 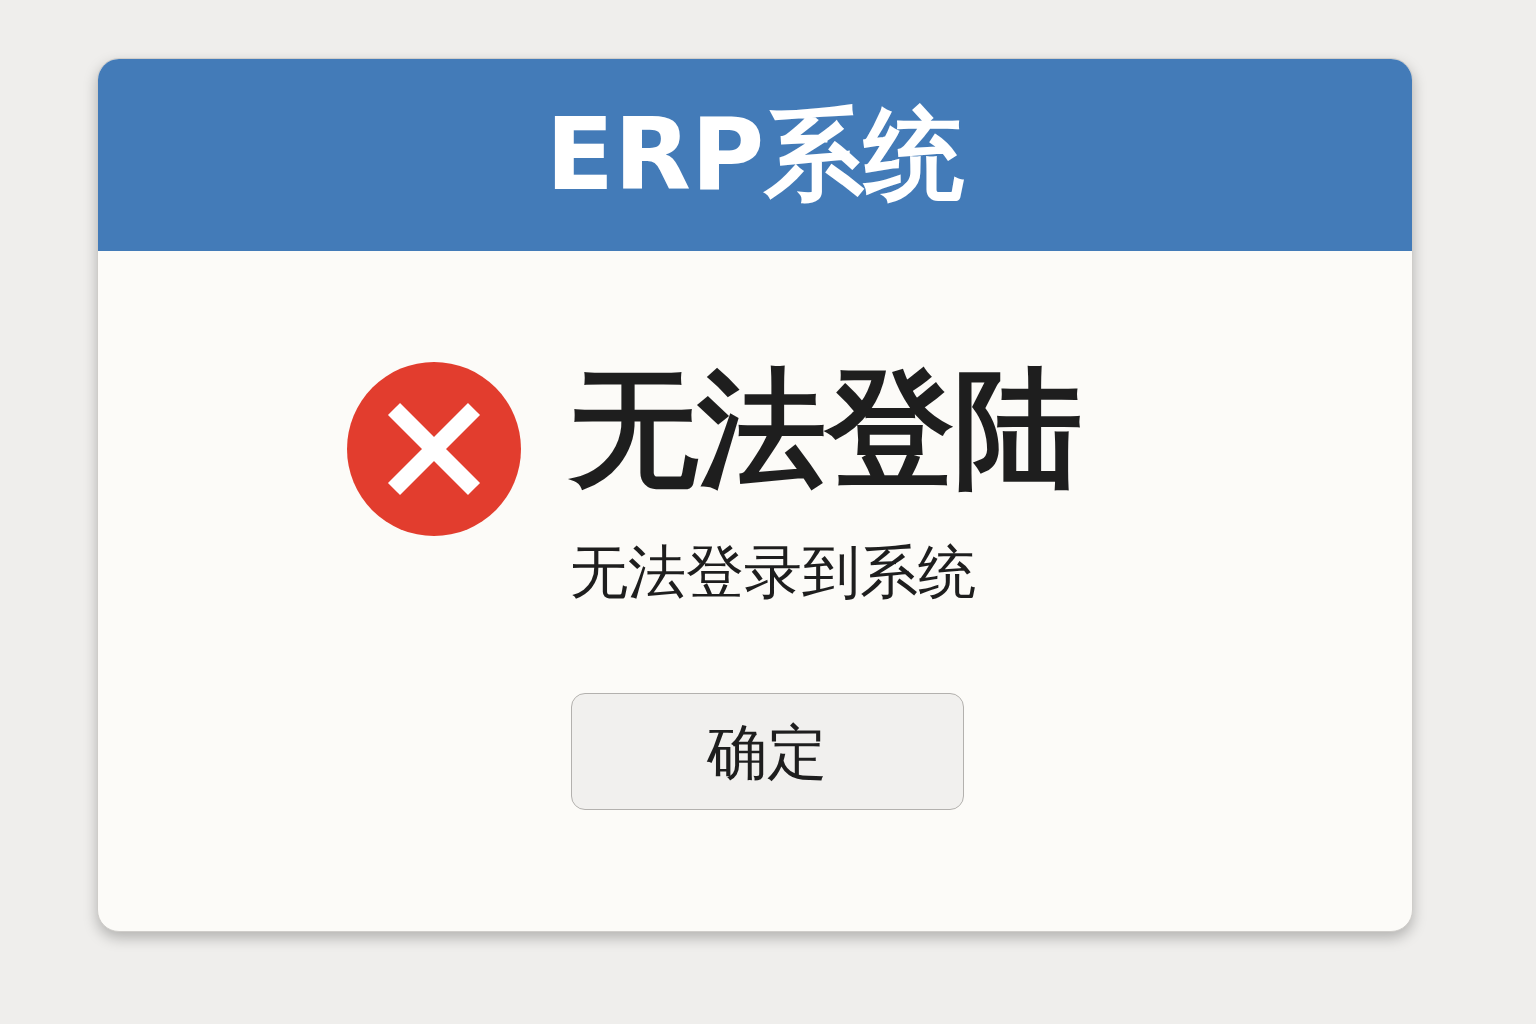 What do you see at coordinates (773, 572) in the screenshot?
I see `error-message: 无法登录到系统` at bounding box center [773, 572].